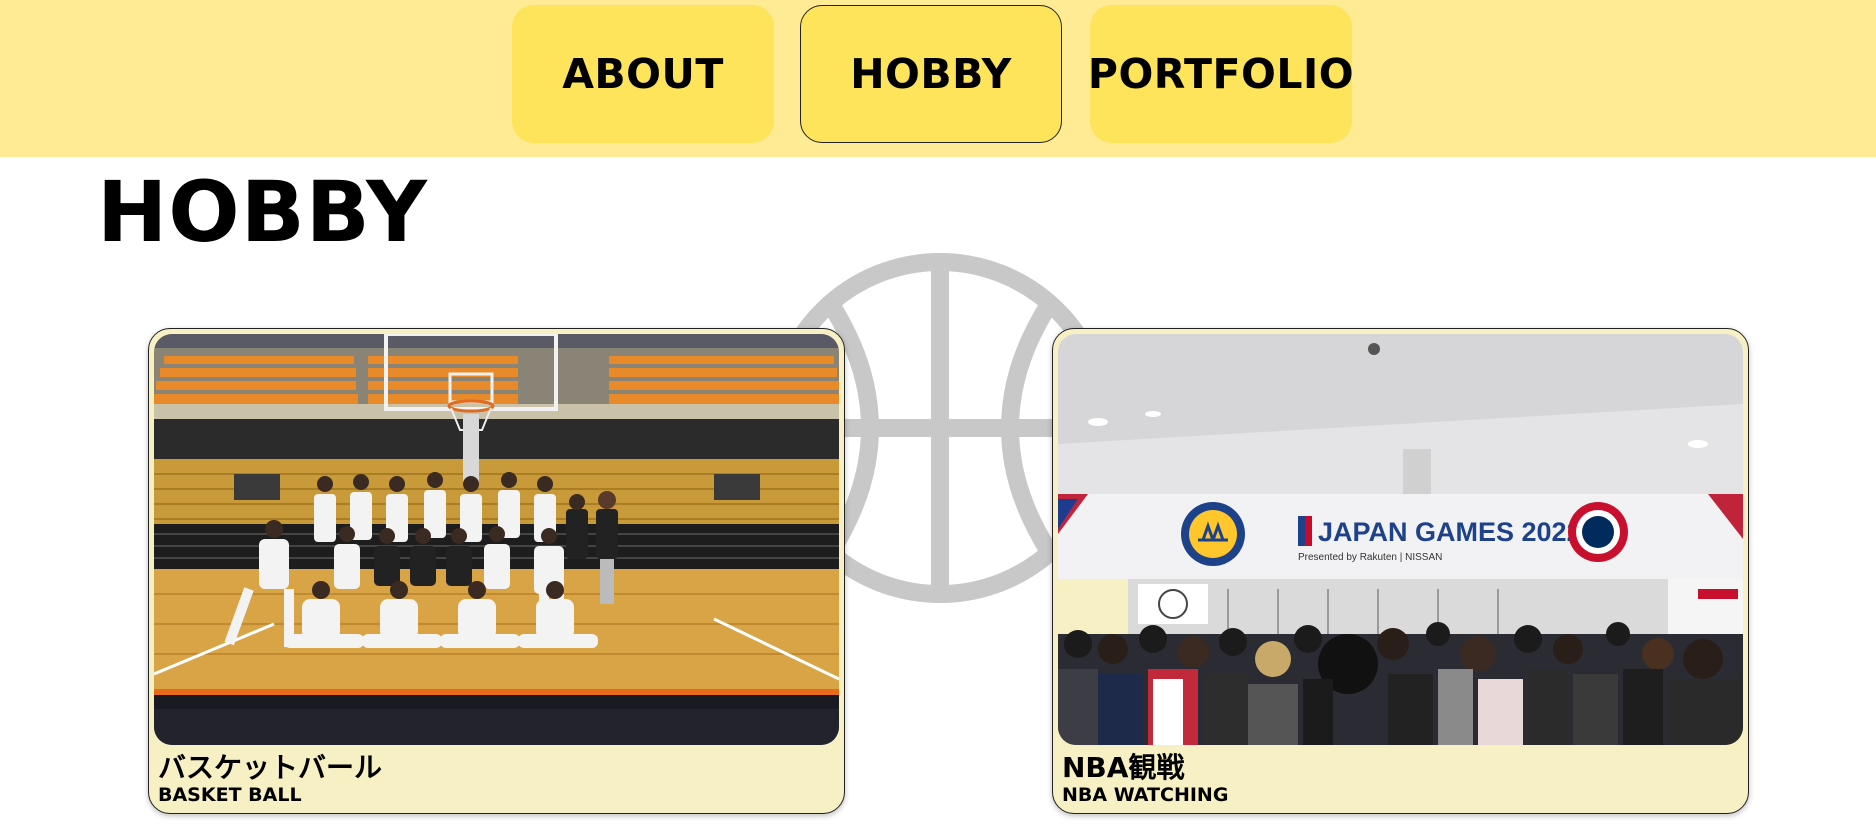 The height and width of the screenshot is (838, 1876). I want to click on nav-about-button: ABOUT, so click(643, 74).